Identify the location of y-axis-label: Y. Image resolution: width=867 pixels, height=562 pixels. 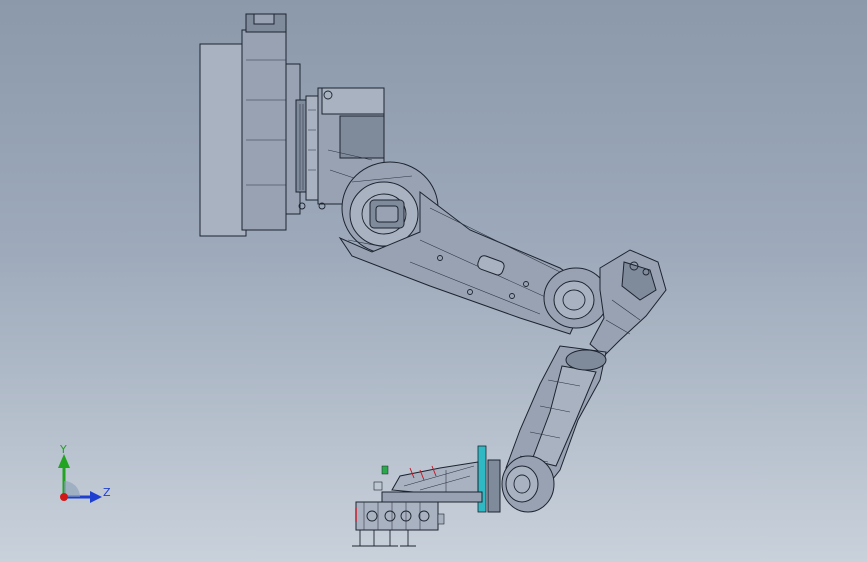
(63, 449).